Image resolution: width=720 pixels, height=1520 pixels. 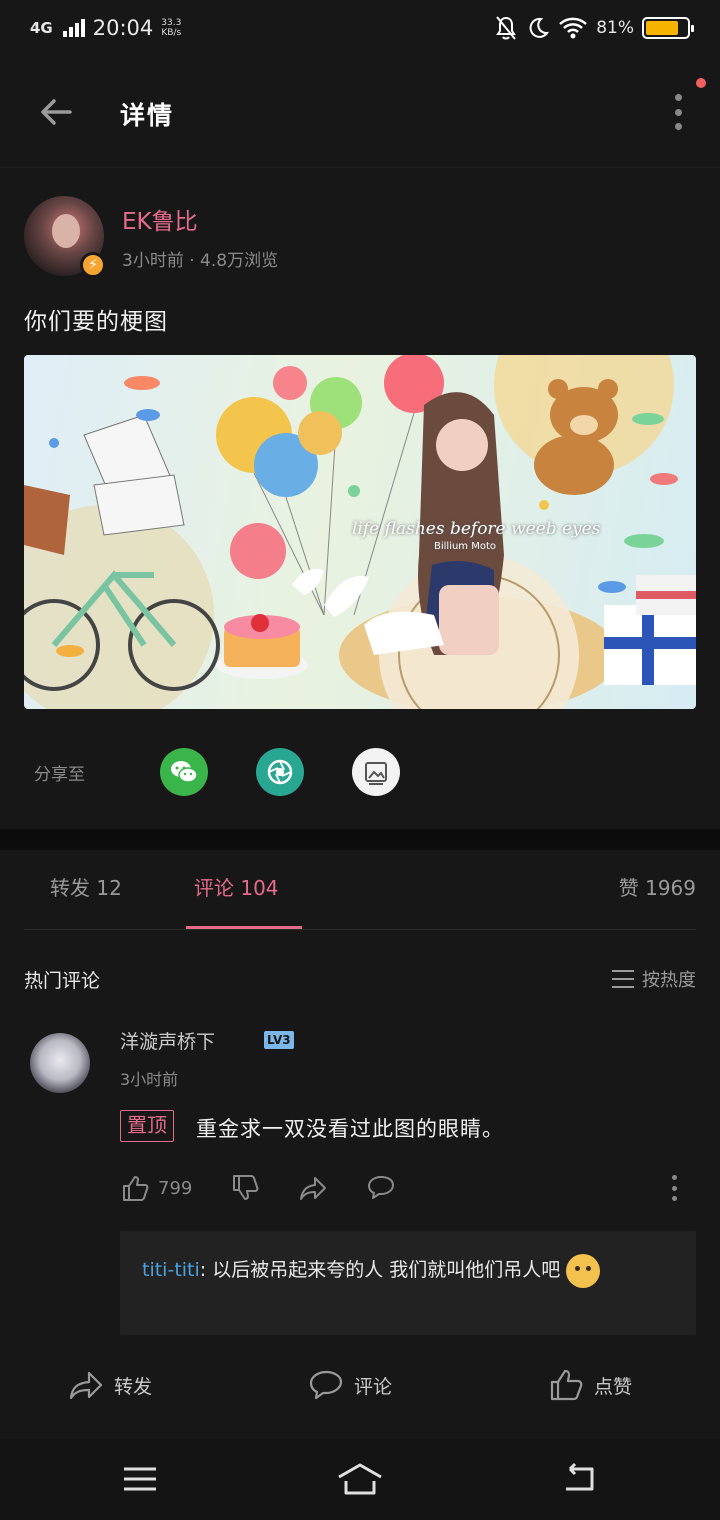 What do you see at coordinates (259, 888) in the screenshot?
I see `tab-comments-count: 104` at bounding box center [259, 888].